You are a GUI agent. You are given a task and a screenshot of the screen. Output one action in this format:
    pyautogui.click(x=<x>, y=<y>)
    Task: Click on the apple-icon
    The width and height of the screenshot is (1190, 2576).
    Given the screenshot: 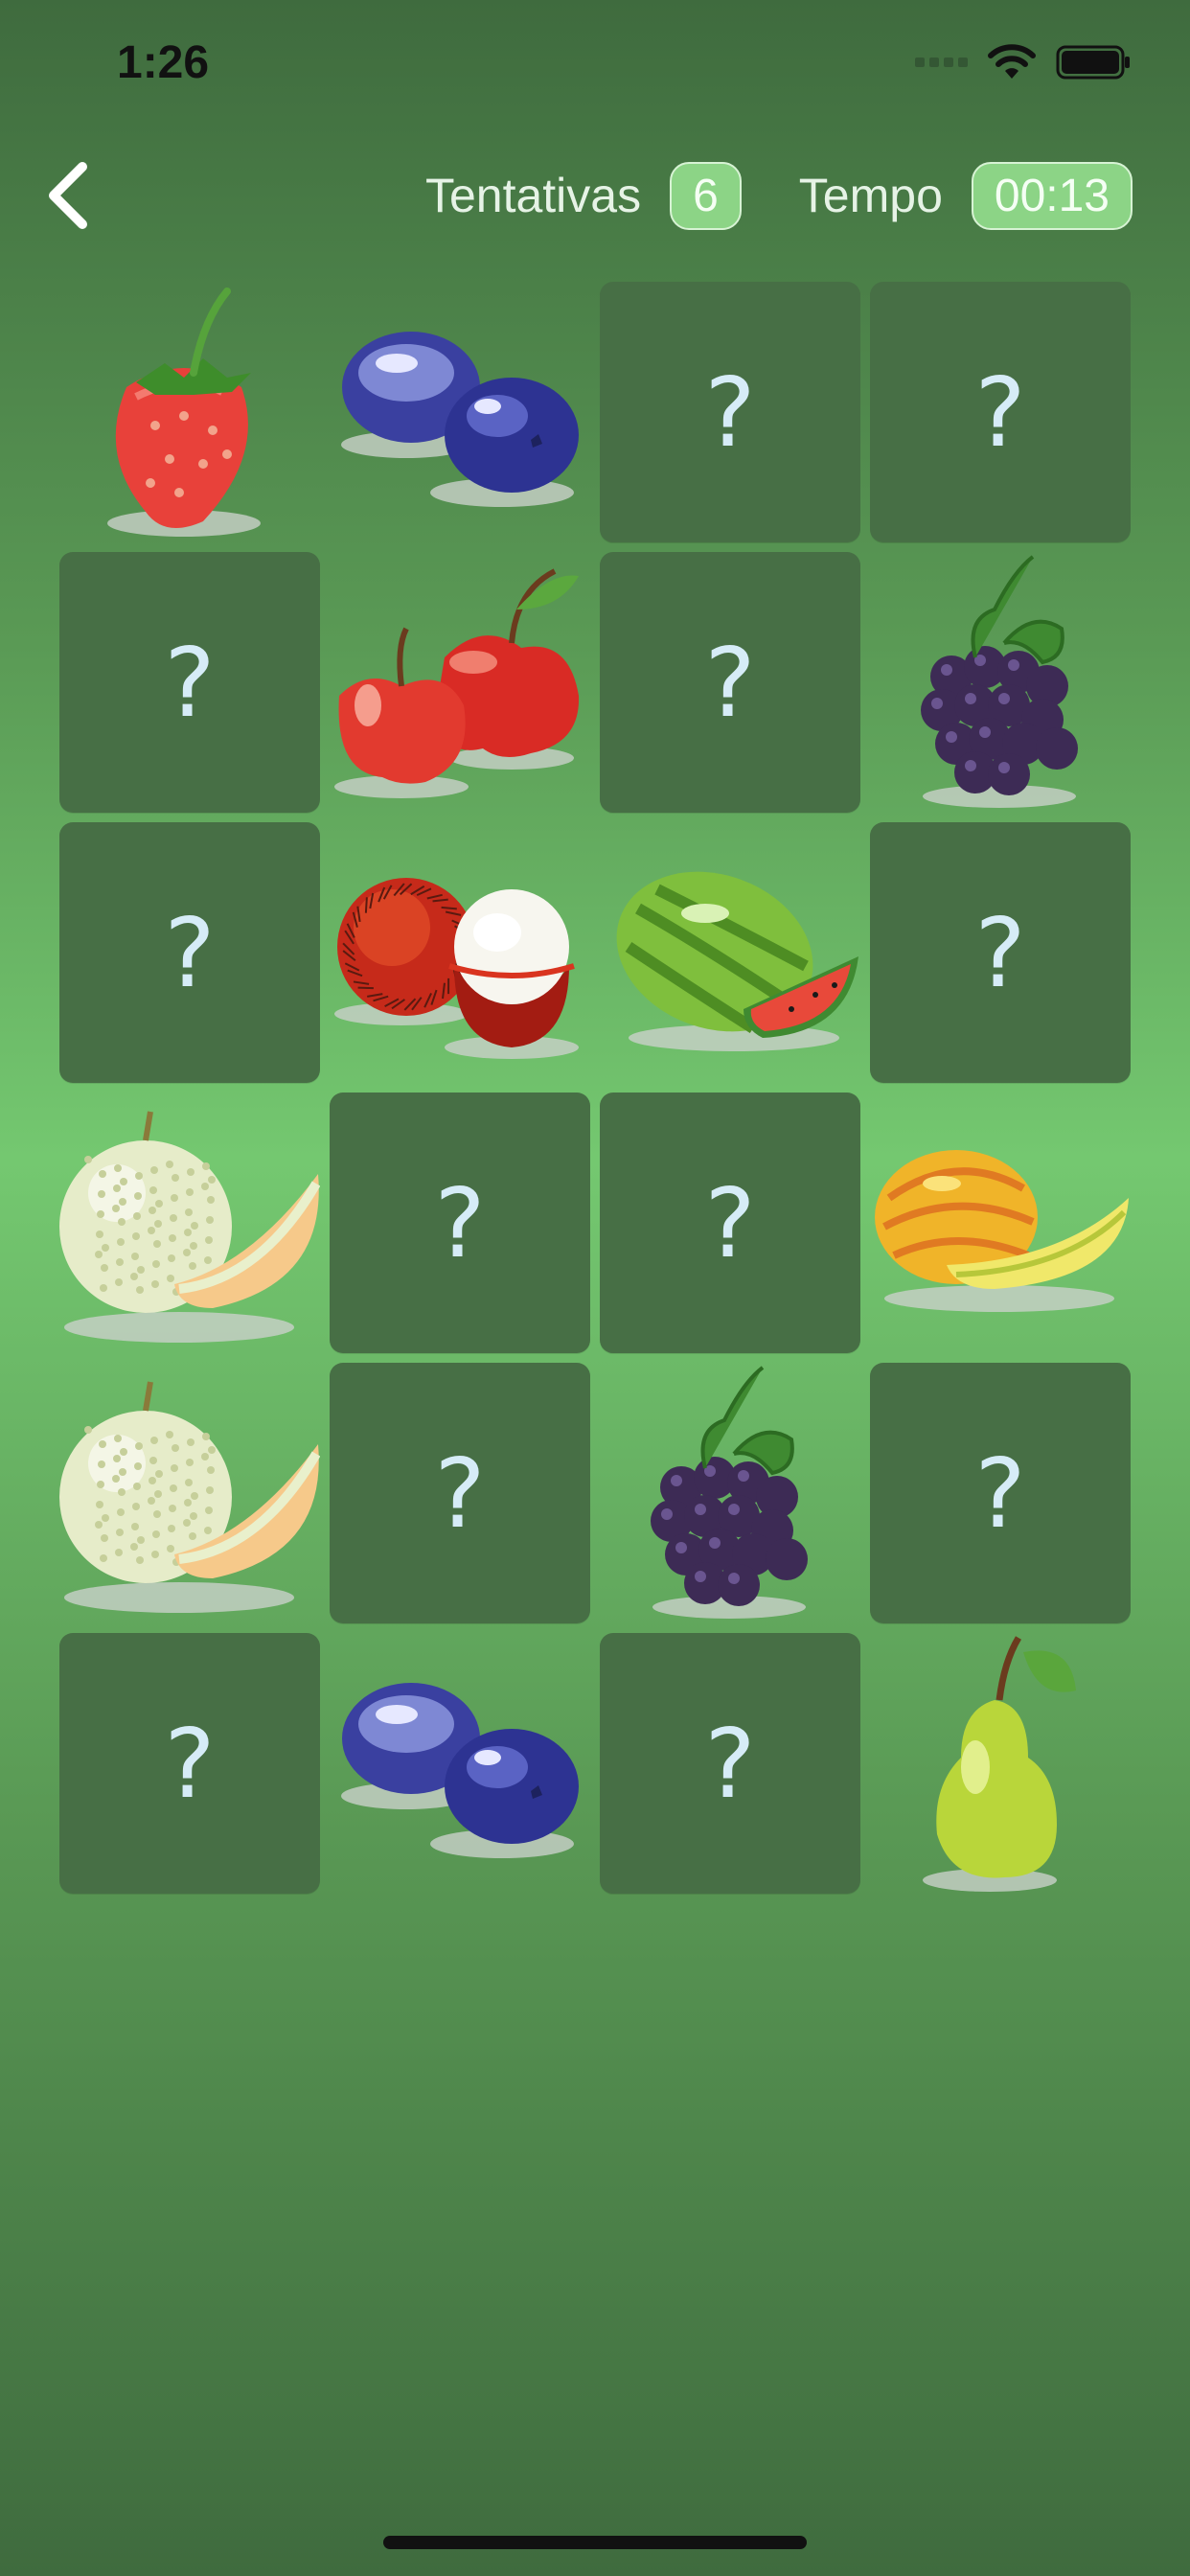 What is the action you would take?
    pyautogui.click(x=460, y=682)
    